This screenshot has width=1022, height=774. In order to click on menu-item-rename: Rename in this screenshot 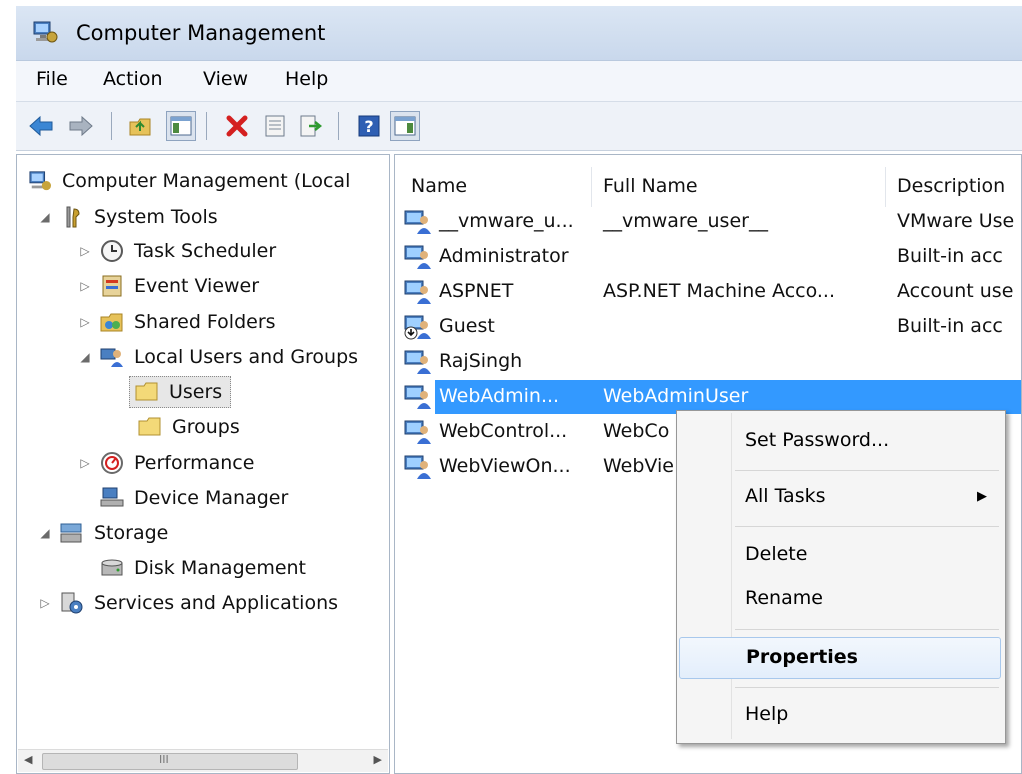, I will do `click(840, 599)`.